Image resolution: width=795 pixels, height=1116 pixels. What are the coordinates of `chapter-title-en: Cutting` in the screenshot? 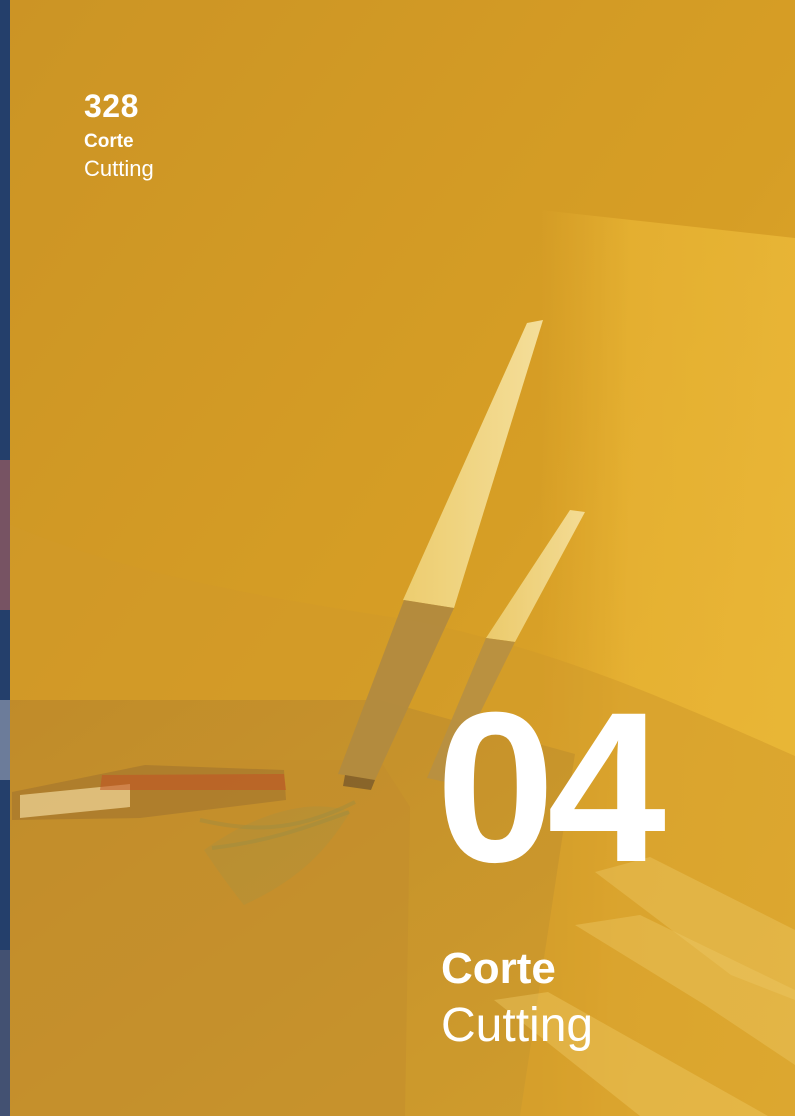 It's located at (517, 1025).